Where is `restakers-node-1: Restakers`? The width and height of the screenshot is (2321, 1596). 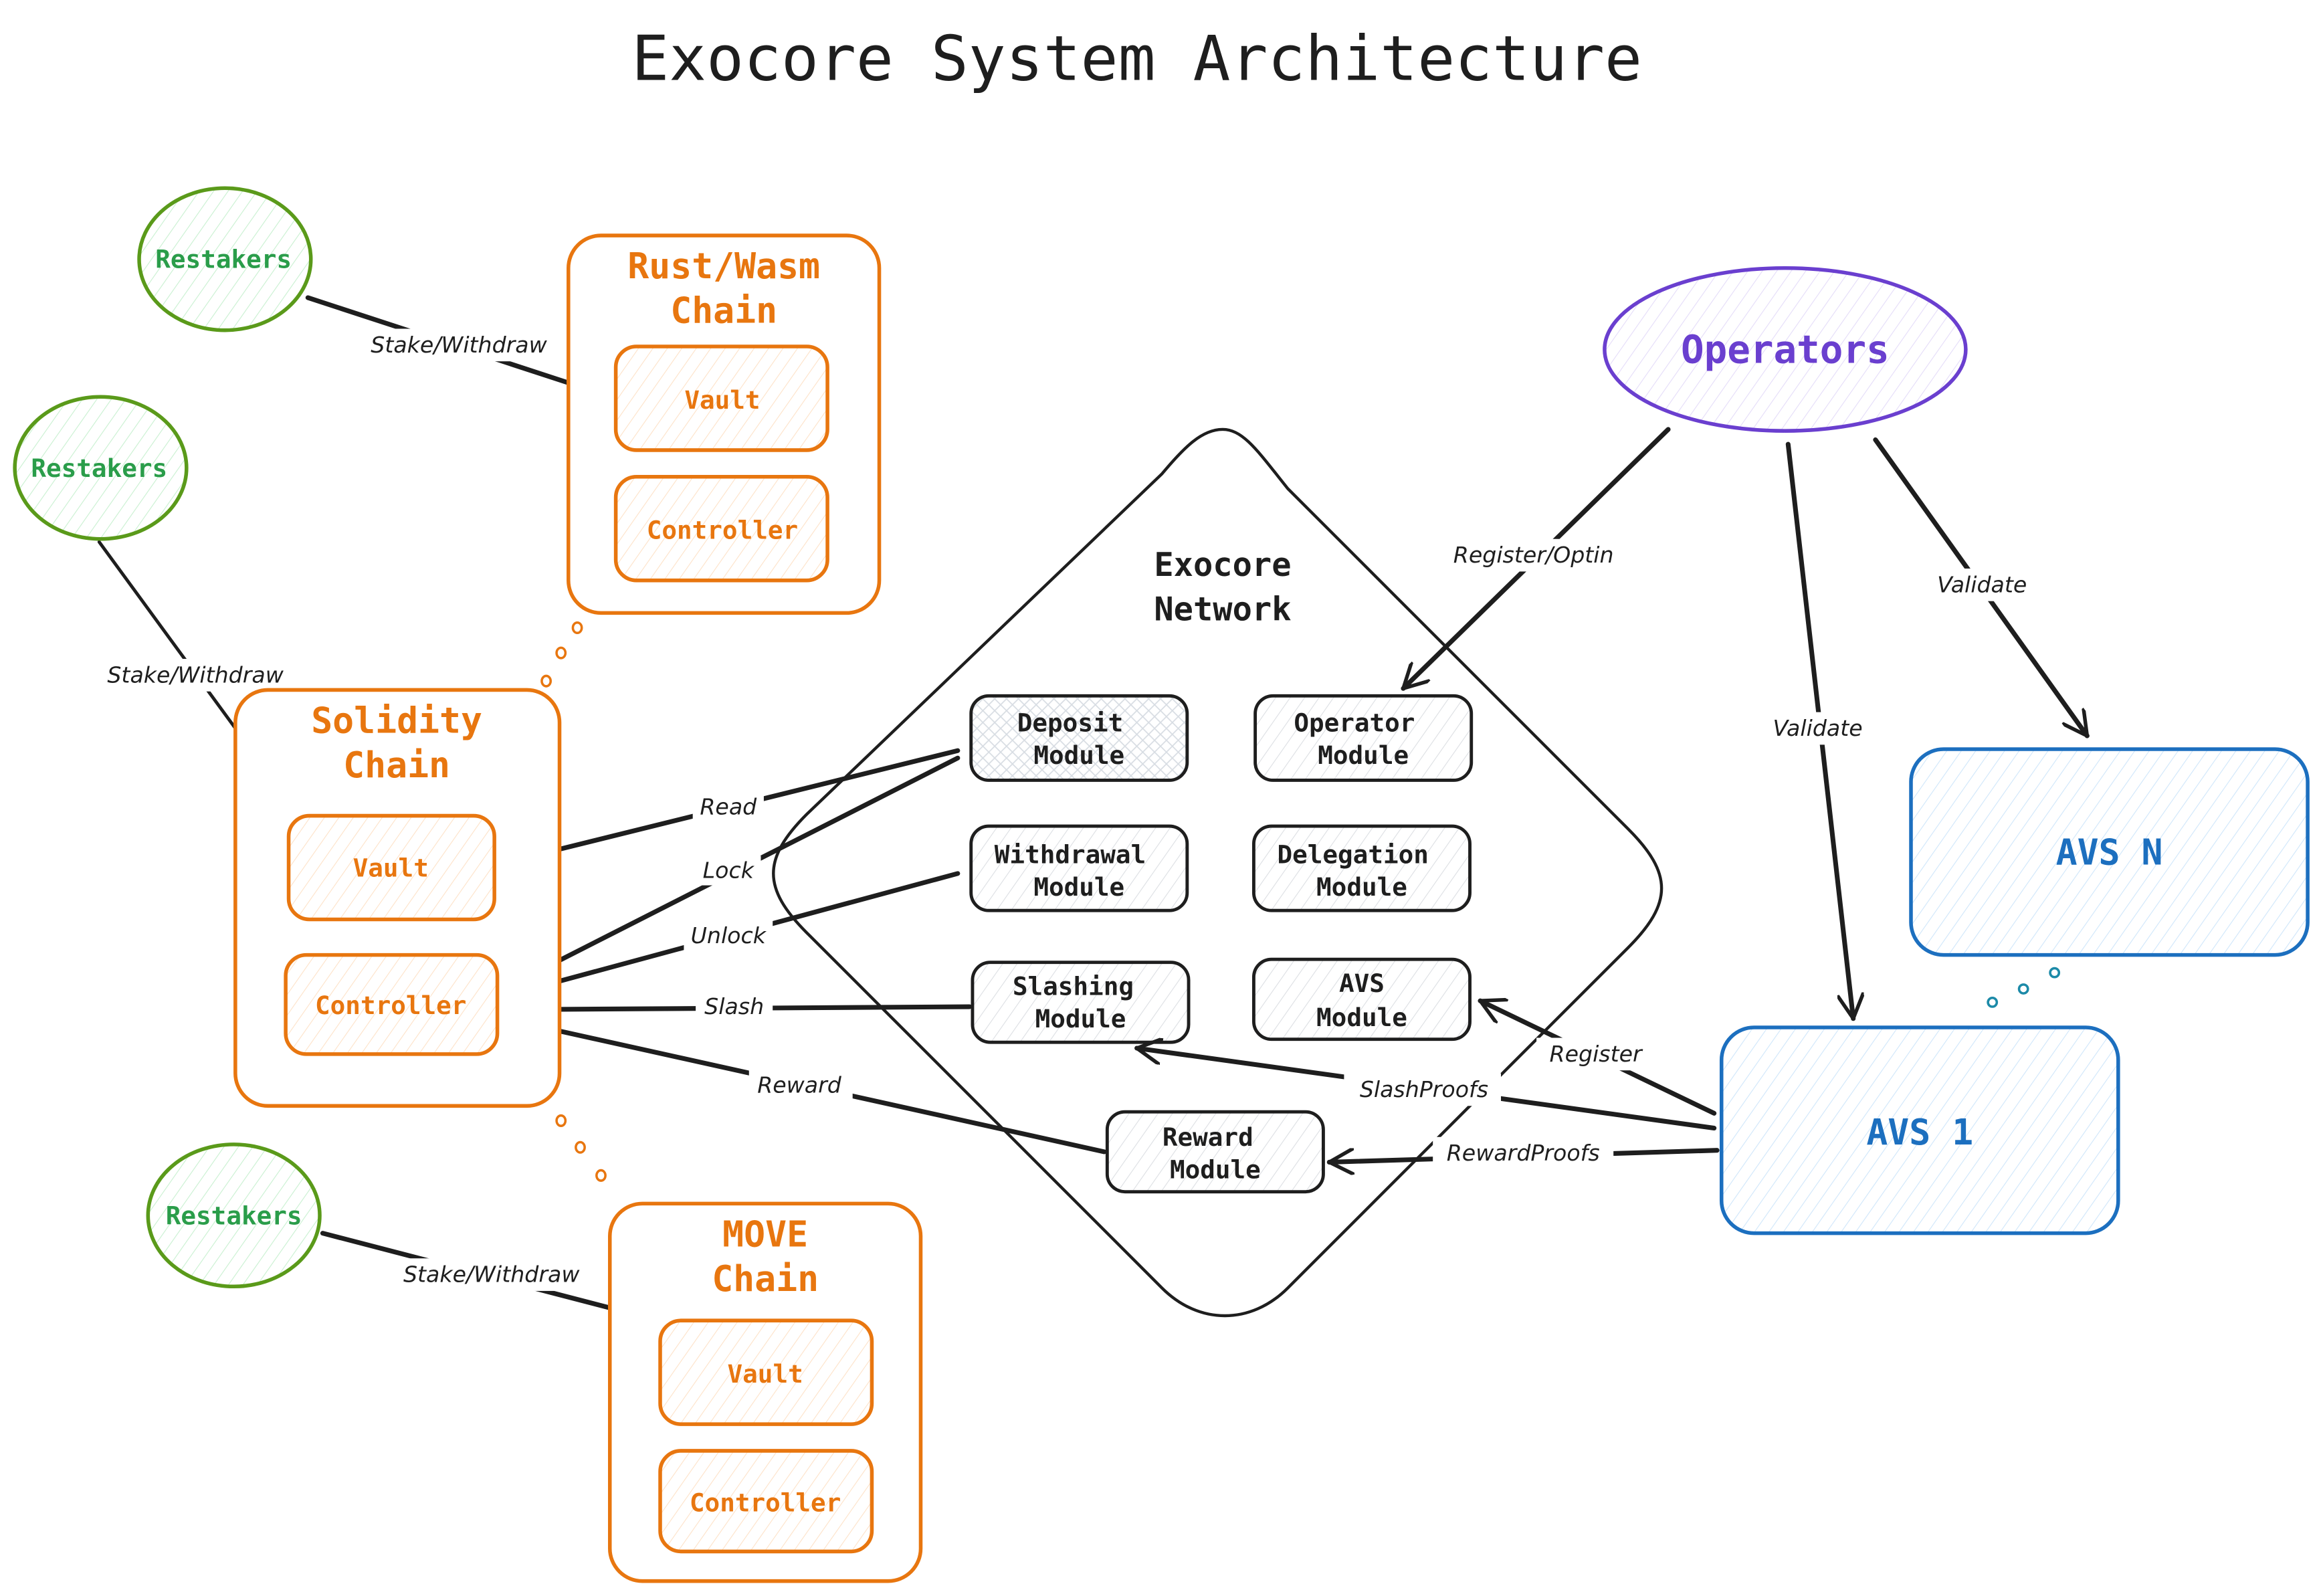 restakers-node-1: Restakers is located at coordinates (225, 259).